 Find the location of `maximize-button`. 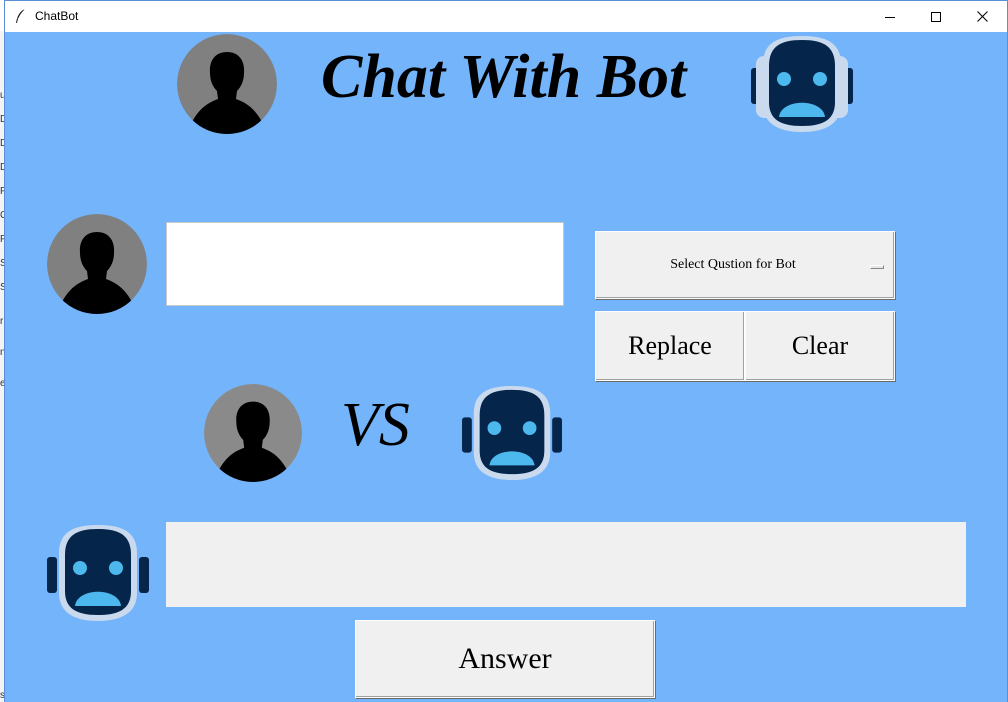

maximize-button is located at coordinates (936, 16).